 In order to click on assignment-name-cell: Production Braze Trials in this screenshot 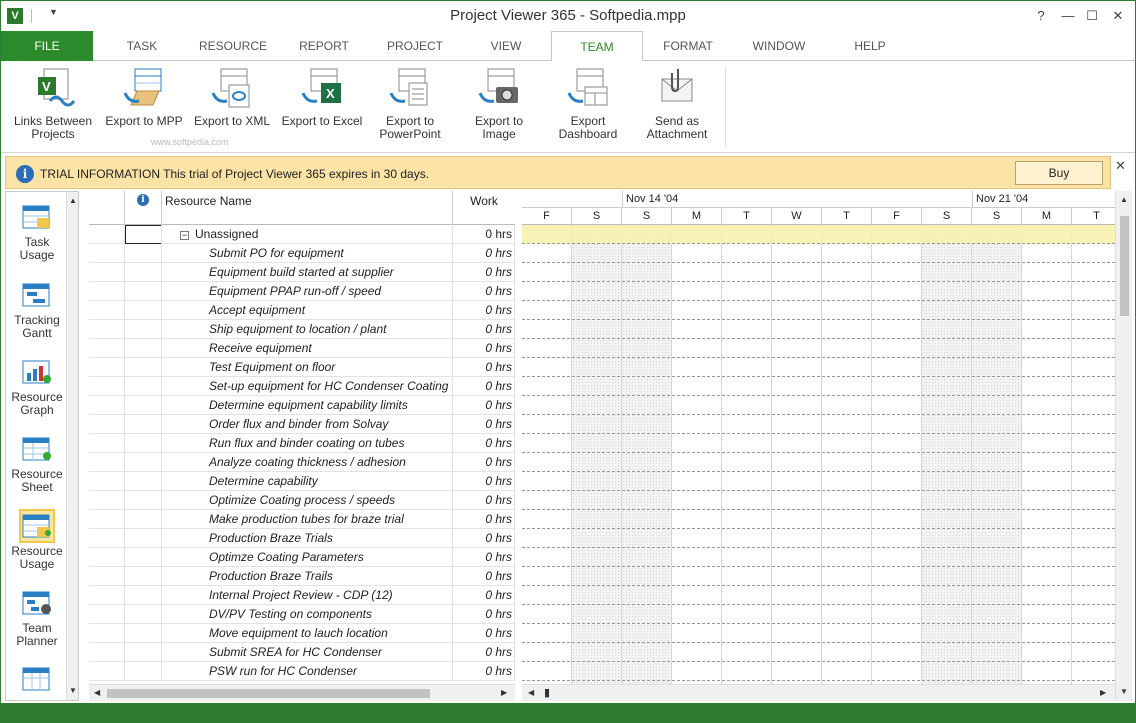, I will do `click(307, 538)`.